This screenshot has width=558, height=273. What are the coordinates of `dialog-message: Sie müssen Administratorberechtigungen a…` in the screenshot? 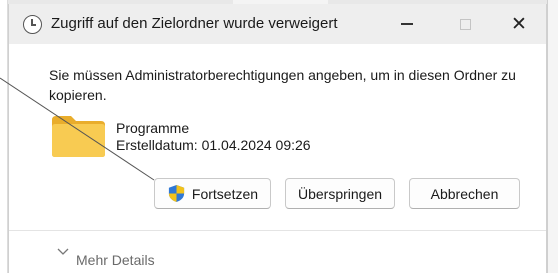 It's located at (282, 85).